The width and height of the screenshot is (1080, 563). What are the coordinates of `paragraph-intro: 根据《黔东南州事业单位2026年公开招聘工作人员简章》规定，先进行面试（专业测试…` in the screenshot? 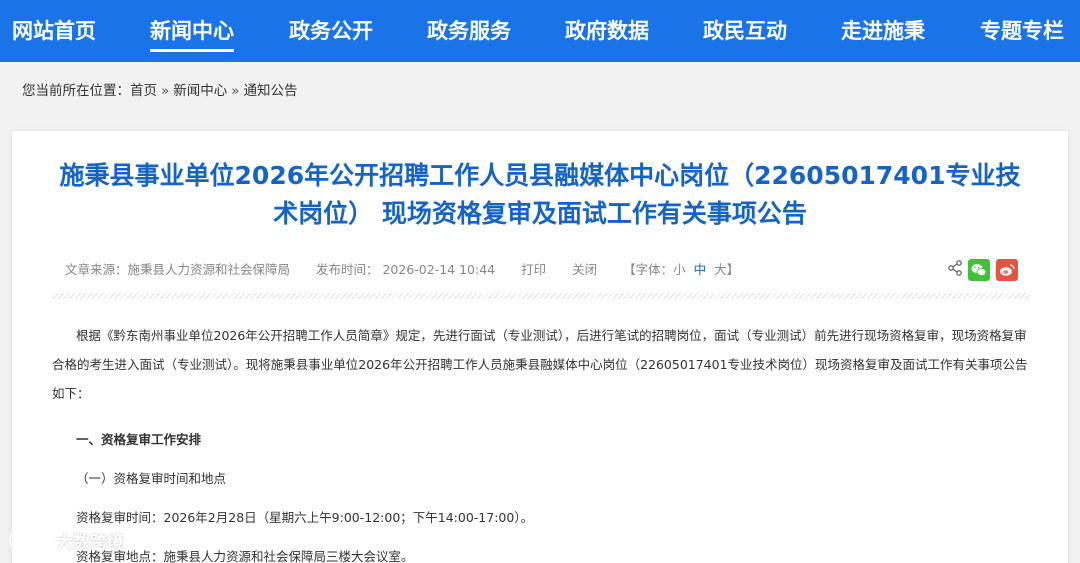 It's located at (540, 364).